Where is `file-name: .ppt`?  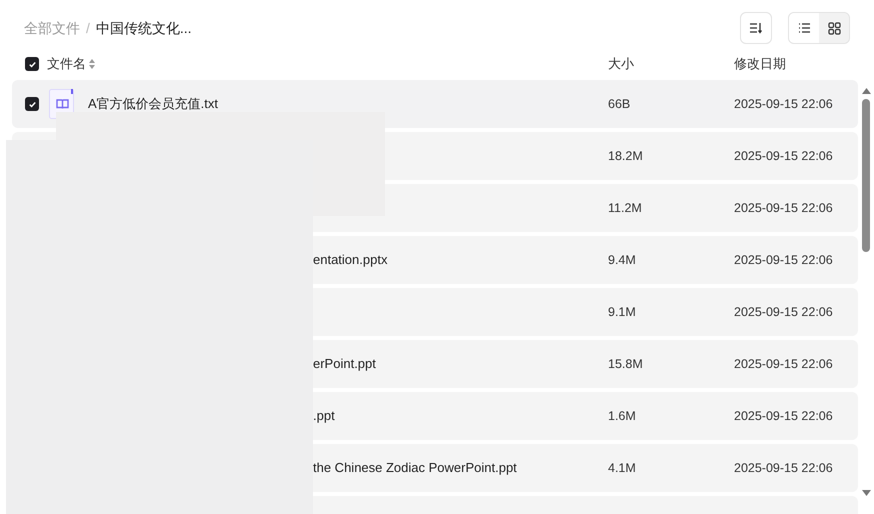 file-name: .ppt is located at coordinates (324, 416).